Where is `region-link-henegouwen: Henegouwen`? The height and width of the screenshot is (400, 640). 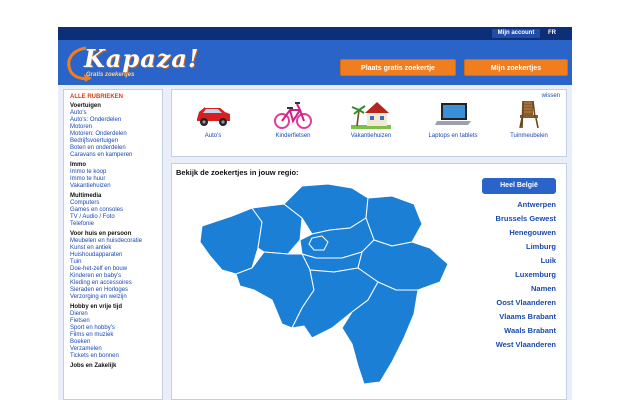
region-link-henegouwen: Henegouwen is located at coordinates (508, 232).